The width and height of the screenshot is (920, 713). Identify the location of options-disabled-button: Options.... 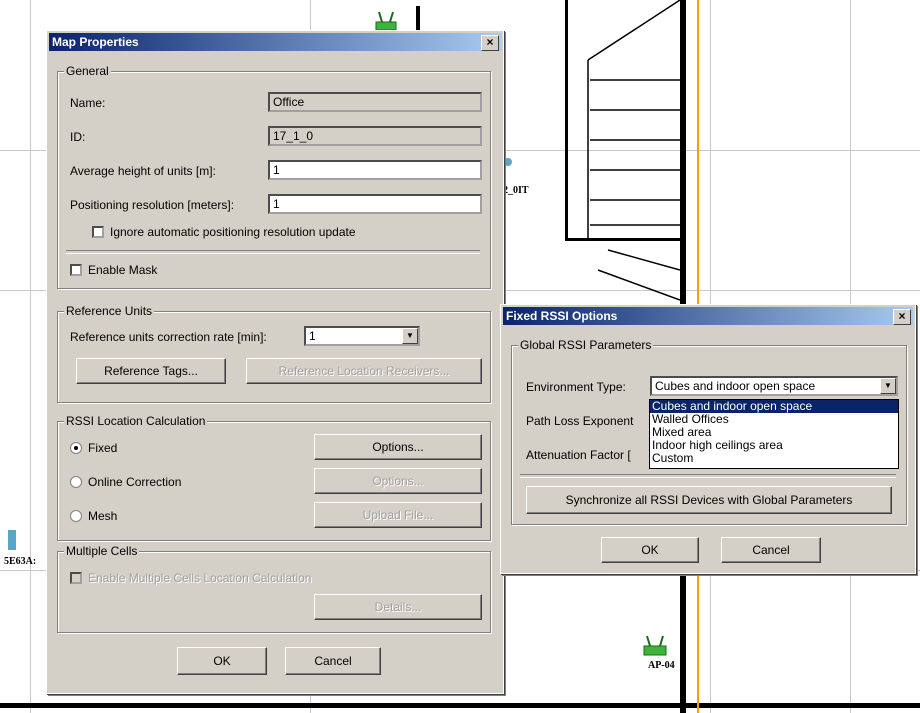
(398, 481).